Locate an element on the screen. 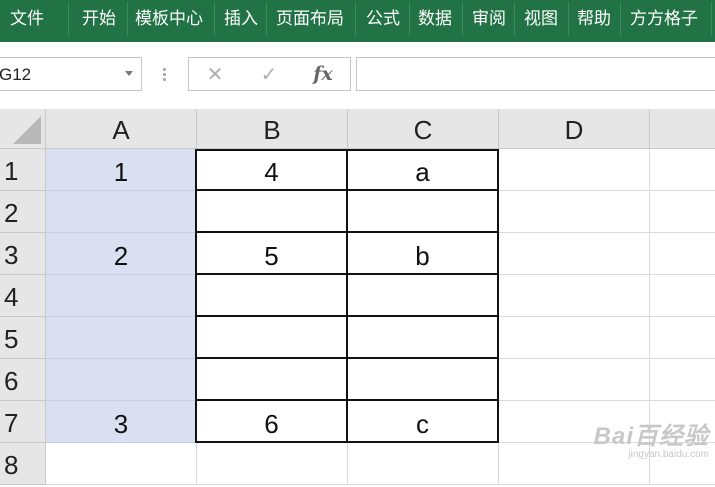 The image size is (715, 487). cell-e1 is located at coordinates (682, 170).